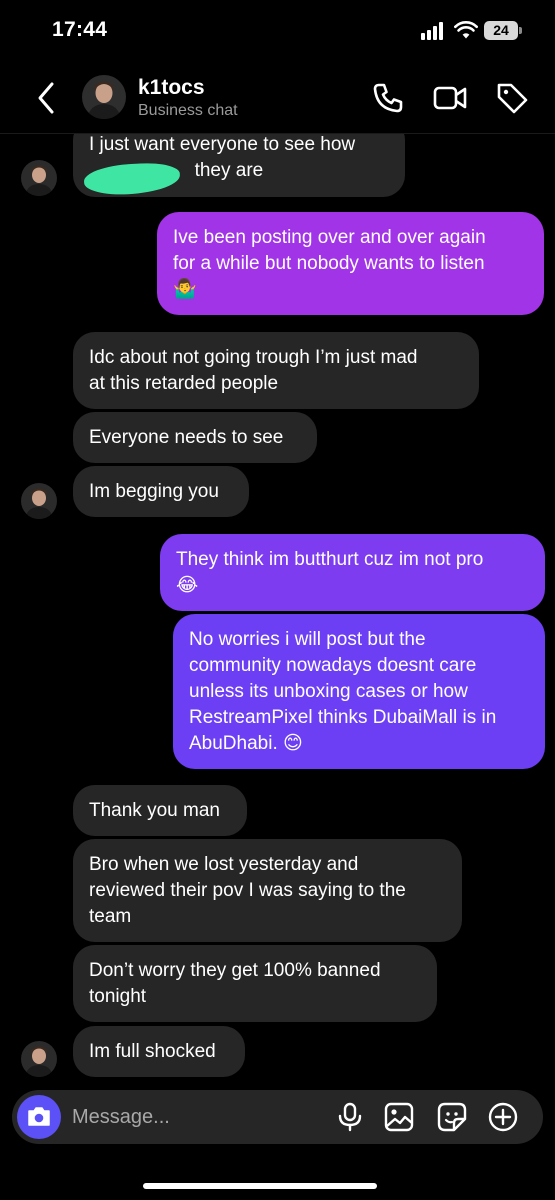 Image resolution: width=555 pixels, height=1200 pixels. Describe the element at coordinates (277, 98) in the screenshot. I see `chat-header: k1tocs Business chat` at that location.